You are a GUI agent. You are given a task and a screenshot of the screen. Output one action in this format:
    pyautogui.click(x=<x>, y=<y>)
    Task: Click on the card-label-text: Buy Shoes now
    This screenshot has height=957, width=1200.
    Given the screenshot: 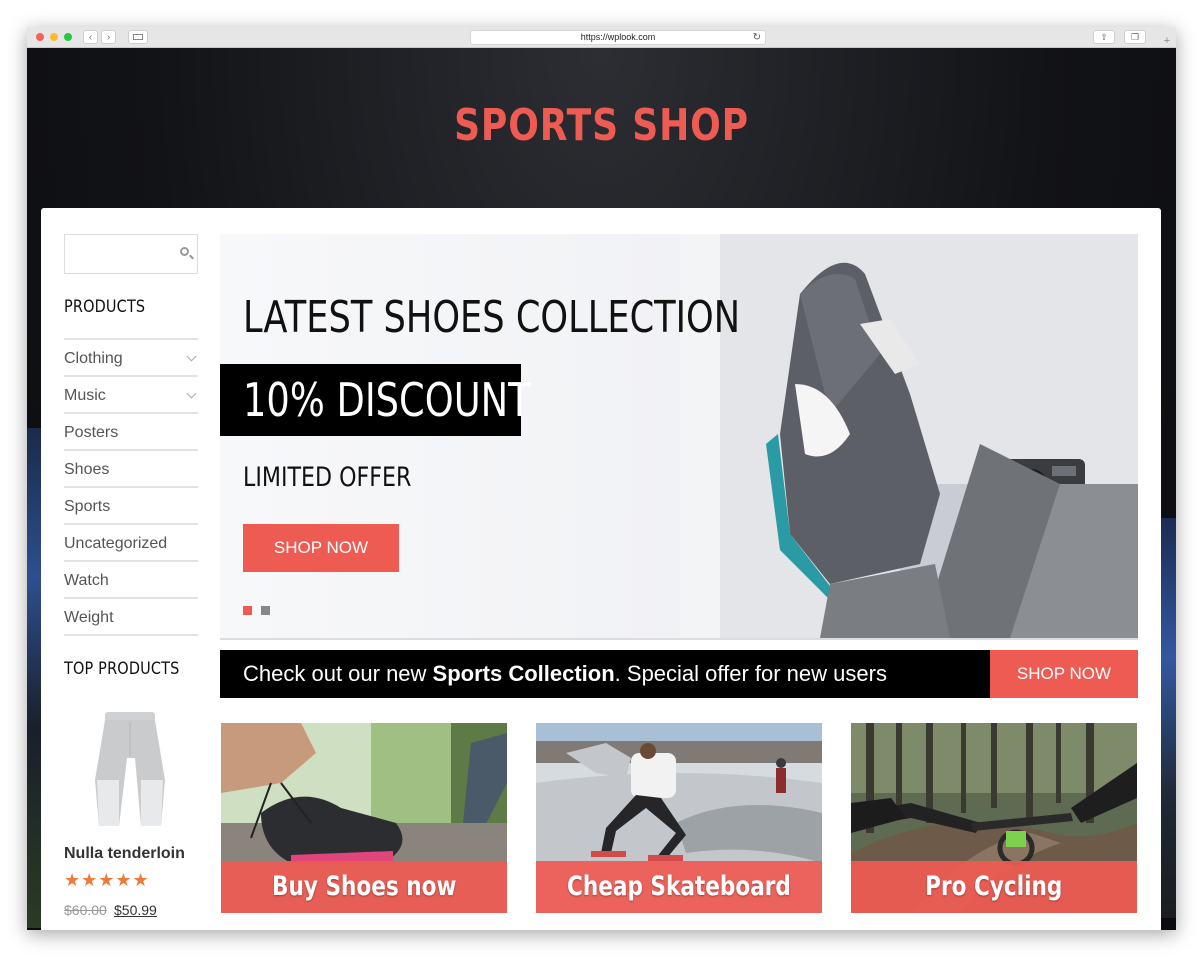 What is the action you would take?
    pyautogui.click(x=364, y=886)
    